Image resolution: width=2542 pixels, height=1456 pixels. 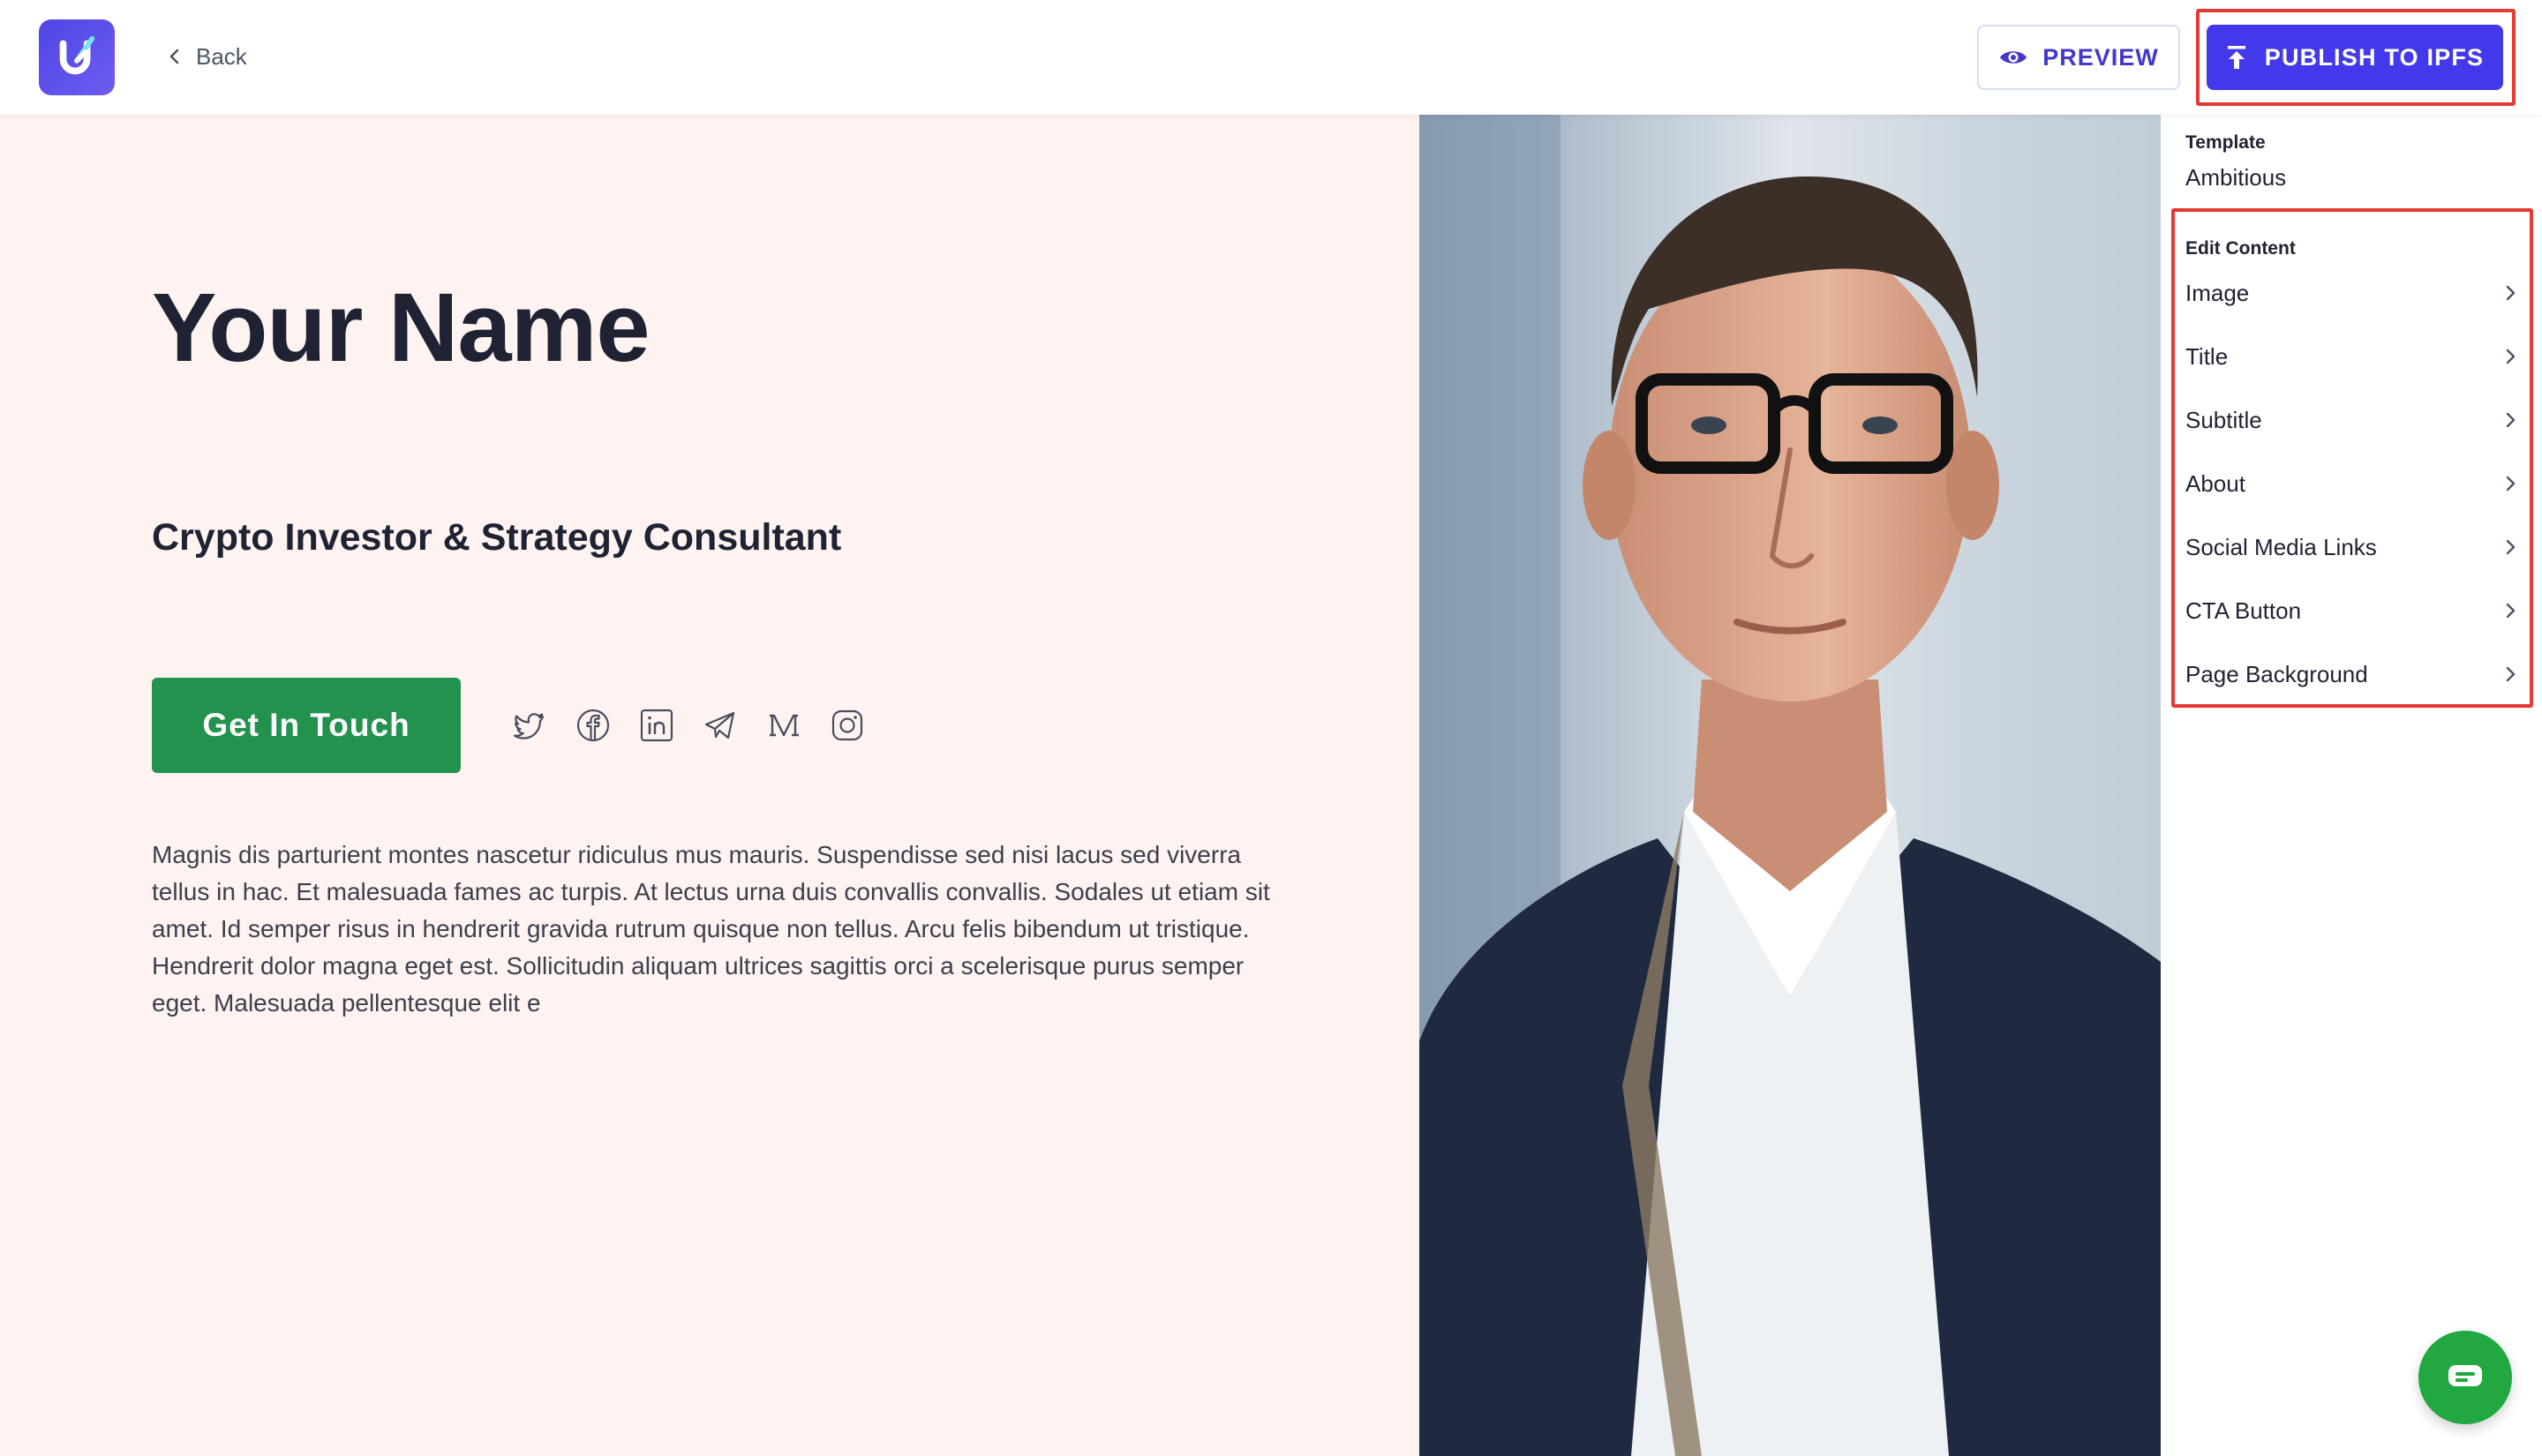 I want to click on menu-item-label: Image, so click(x=2217, y=292).